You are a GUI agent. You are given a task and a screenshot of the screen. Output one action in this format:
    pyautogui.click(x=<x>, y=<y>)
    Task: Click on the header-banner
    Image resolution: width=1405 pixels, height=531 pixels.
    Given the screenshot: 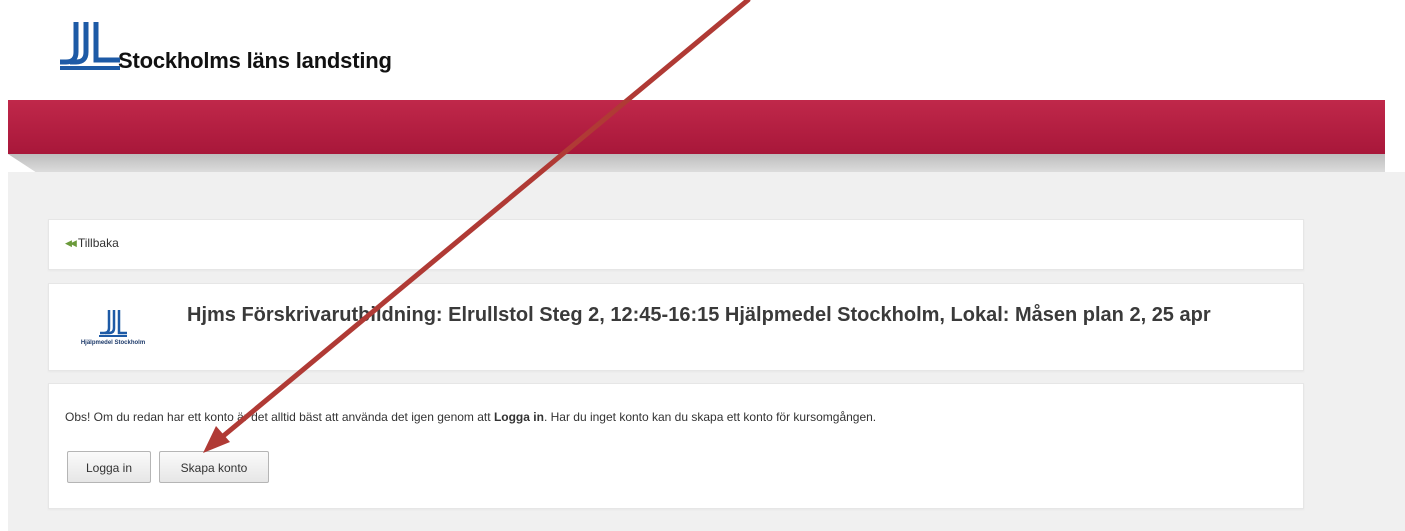 What is the action you would take?
    pyautogui.click(x=696, y=127)
    